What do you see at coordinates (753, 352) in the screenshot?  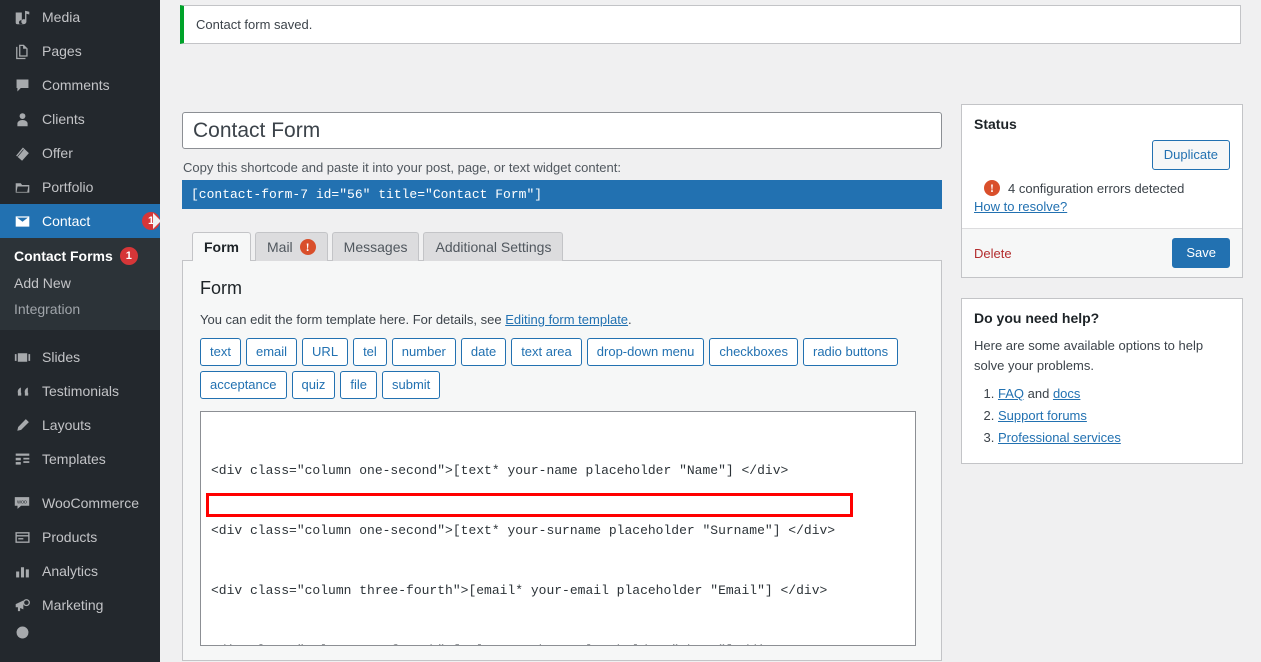 I see `tag-button-checkboxes: checkboxes` at bounding box center [753, 352].